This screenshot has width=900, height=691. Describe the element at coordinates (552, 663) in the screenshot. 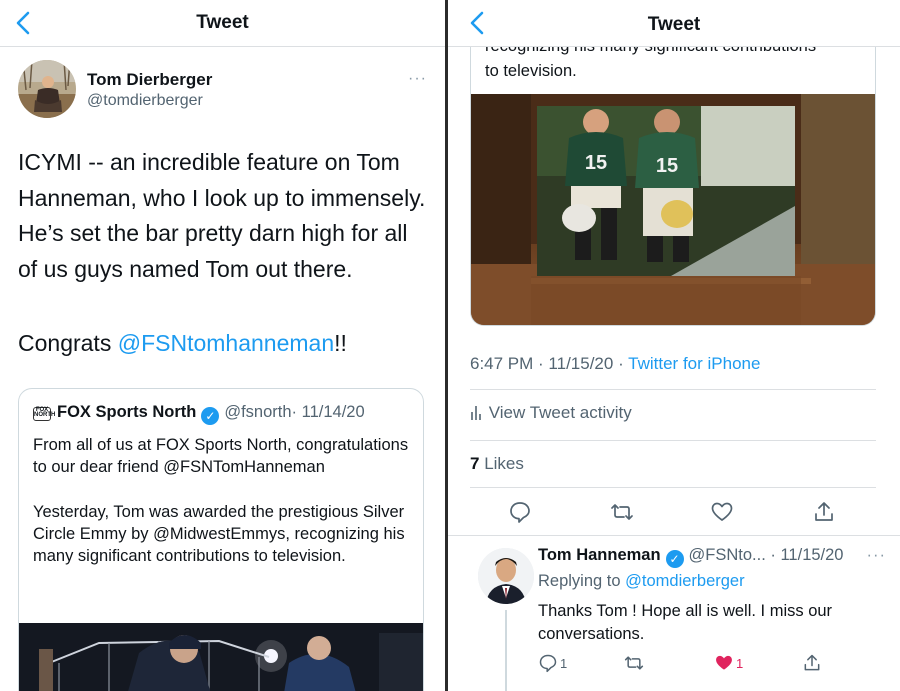

I see `reply-icon: 1` at that location.